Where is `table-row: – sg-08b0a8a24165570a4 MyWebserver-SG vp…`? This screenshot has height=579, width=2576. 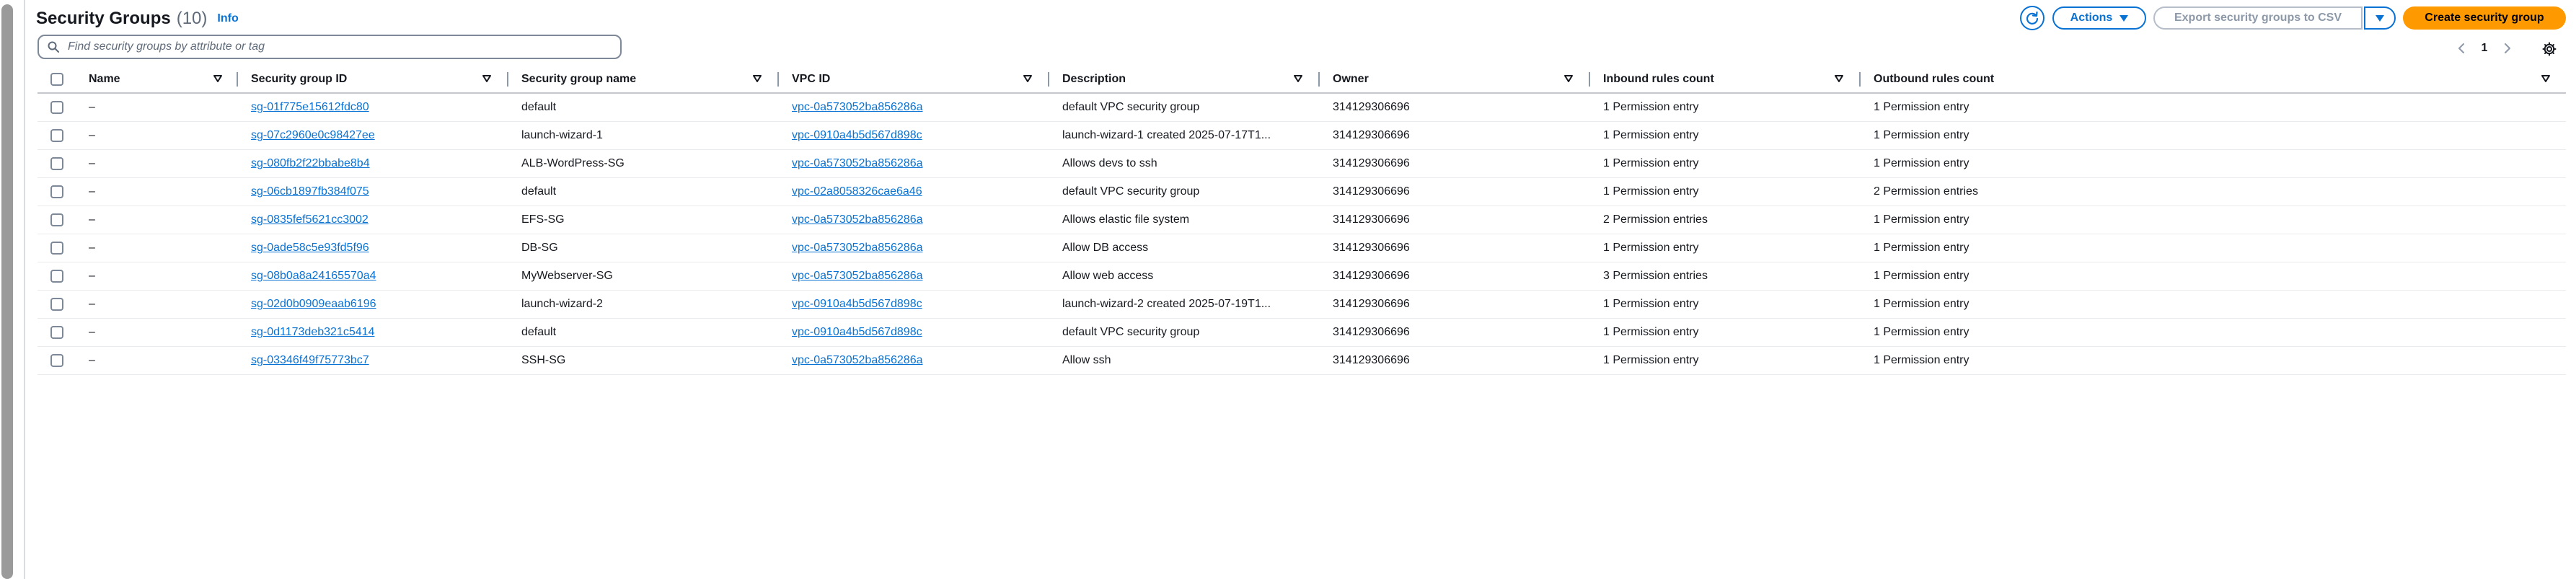 table-row: – sg-08b0a8a24165570a4 MyWebserver-SG vp… is located at coordinates (1302, 276).